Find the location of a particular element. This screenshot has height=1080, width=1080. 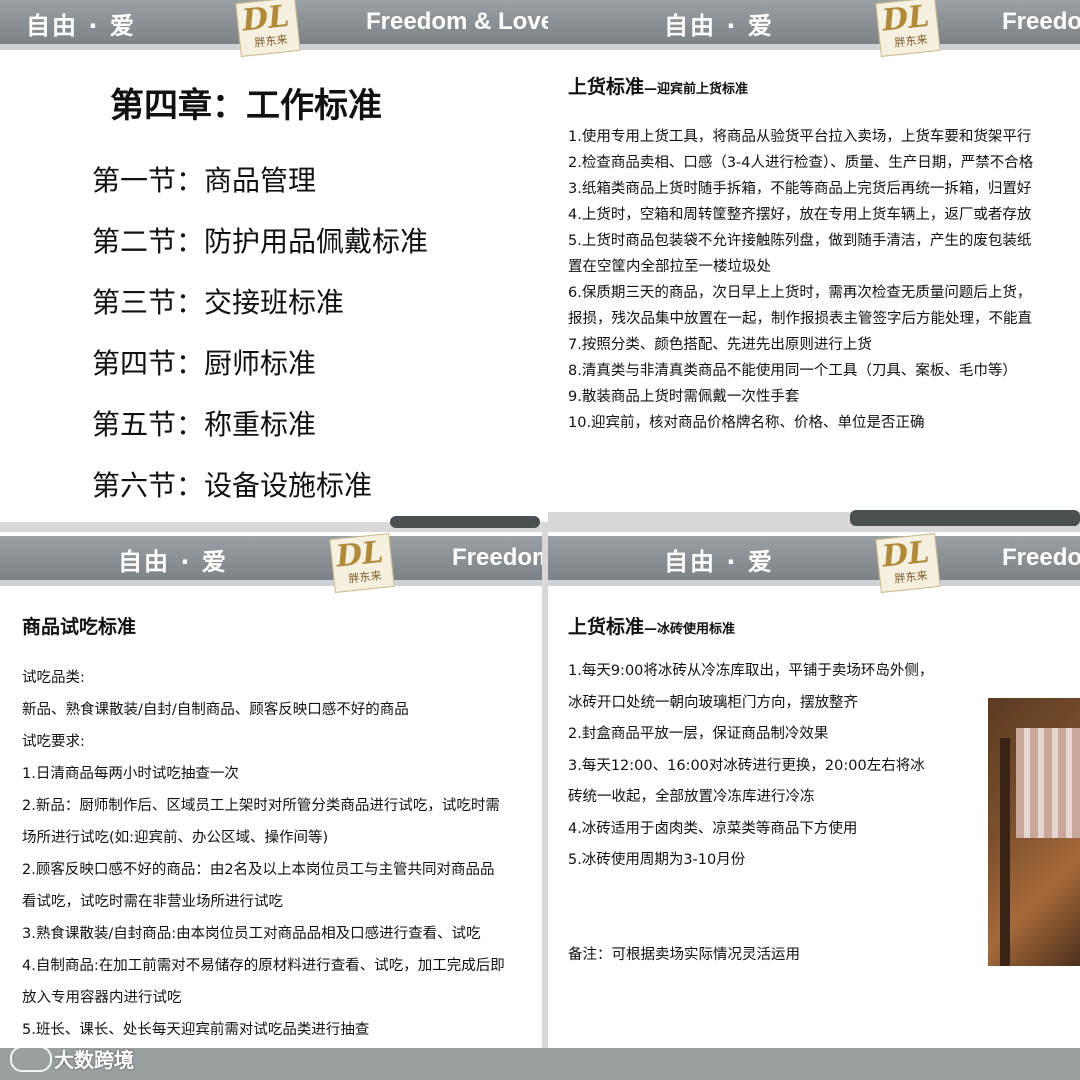

section-item: 第一节：商品管理 is located at coordinates (204, 180).